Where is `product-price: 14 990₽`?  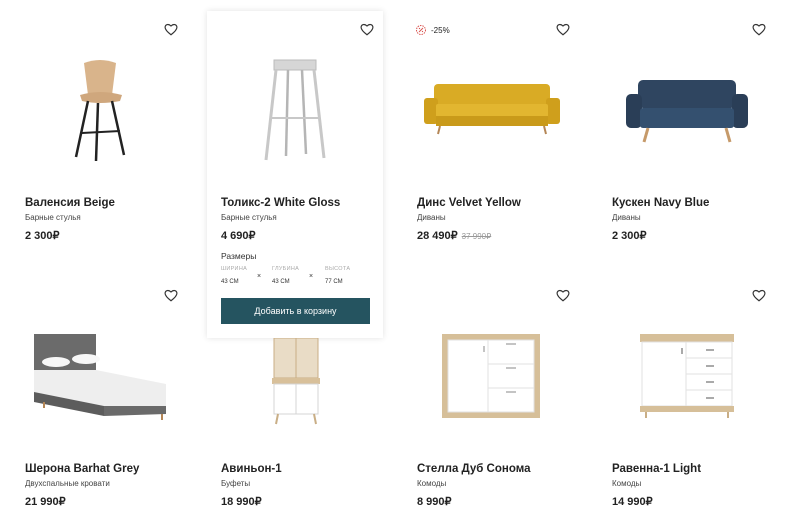
product-price: 14 990₽ is located at coordinates (632, 502).